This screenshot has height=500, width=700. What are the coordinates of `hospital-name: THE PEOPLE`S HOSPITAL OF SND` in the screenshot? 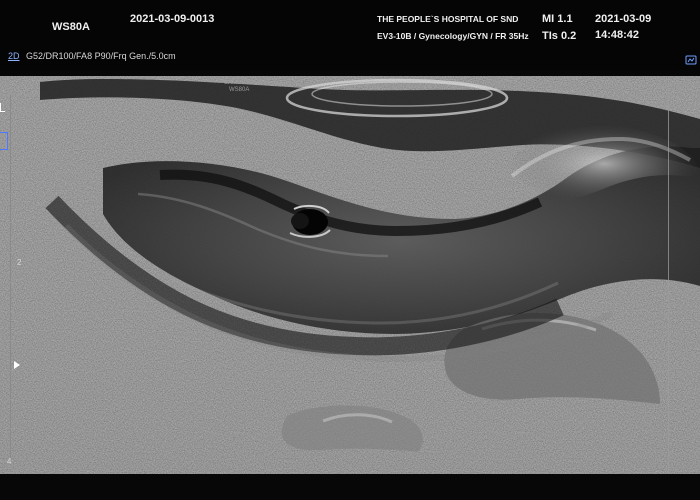 It's located at (448, 19).